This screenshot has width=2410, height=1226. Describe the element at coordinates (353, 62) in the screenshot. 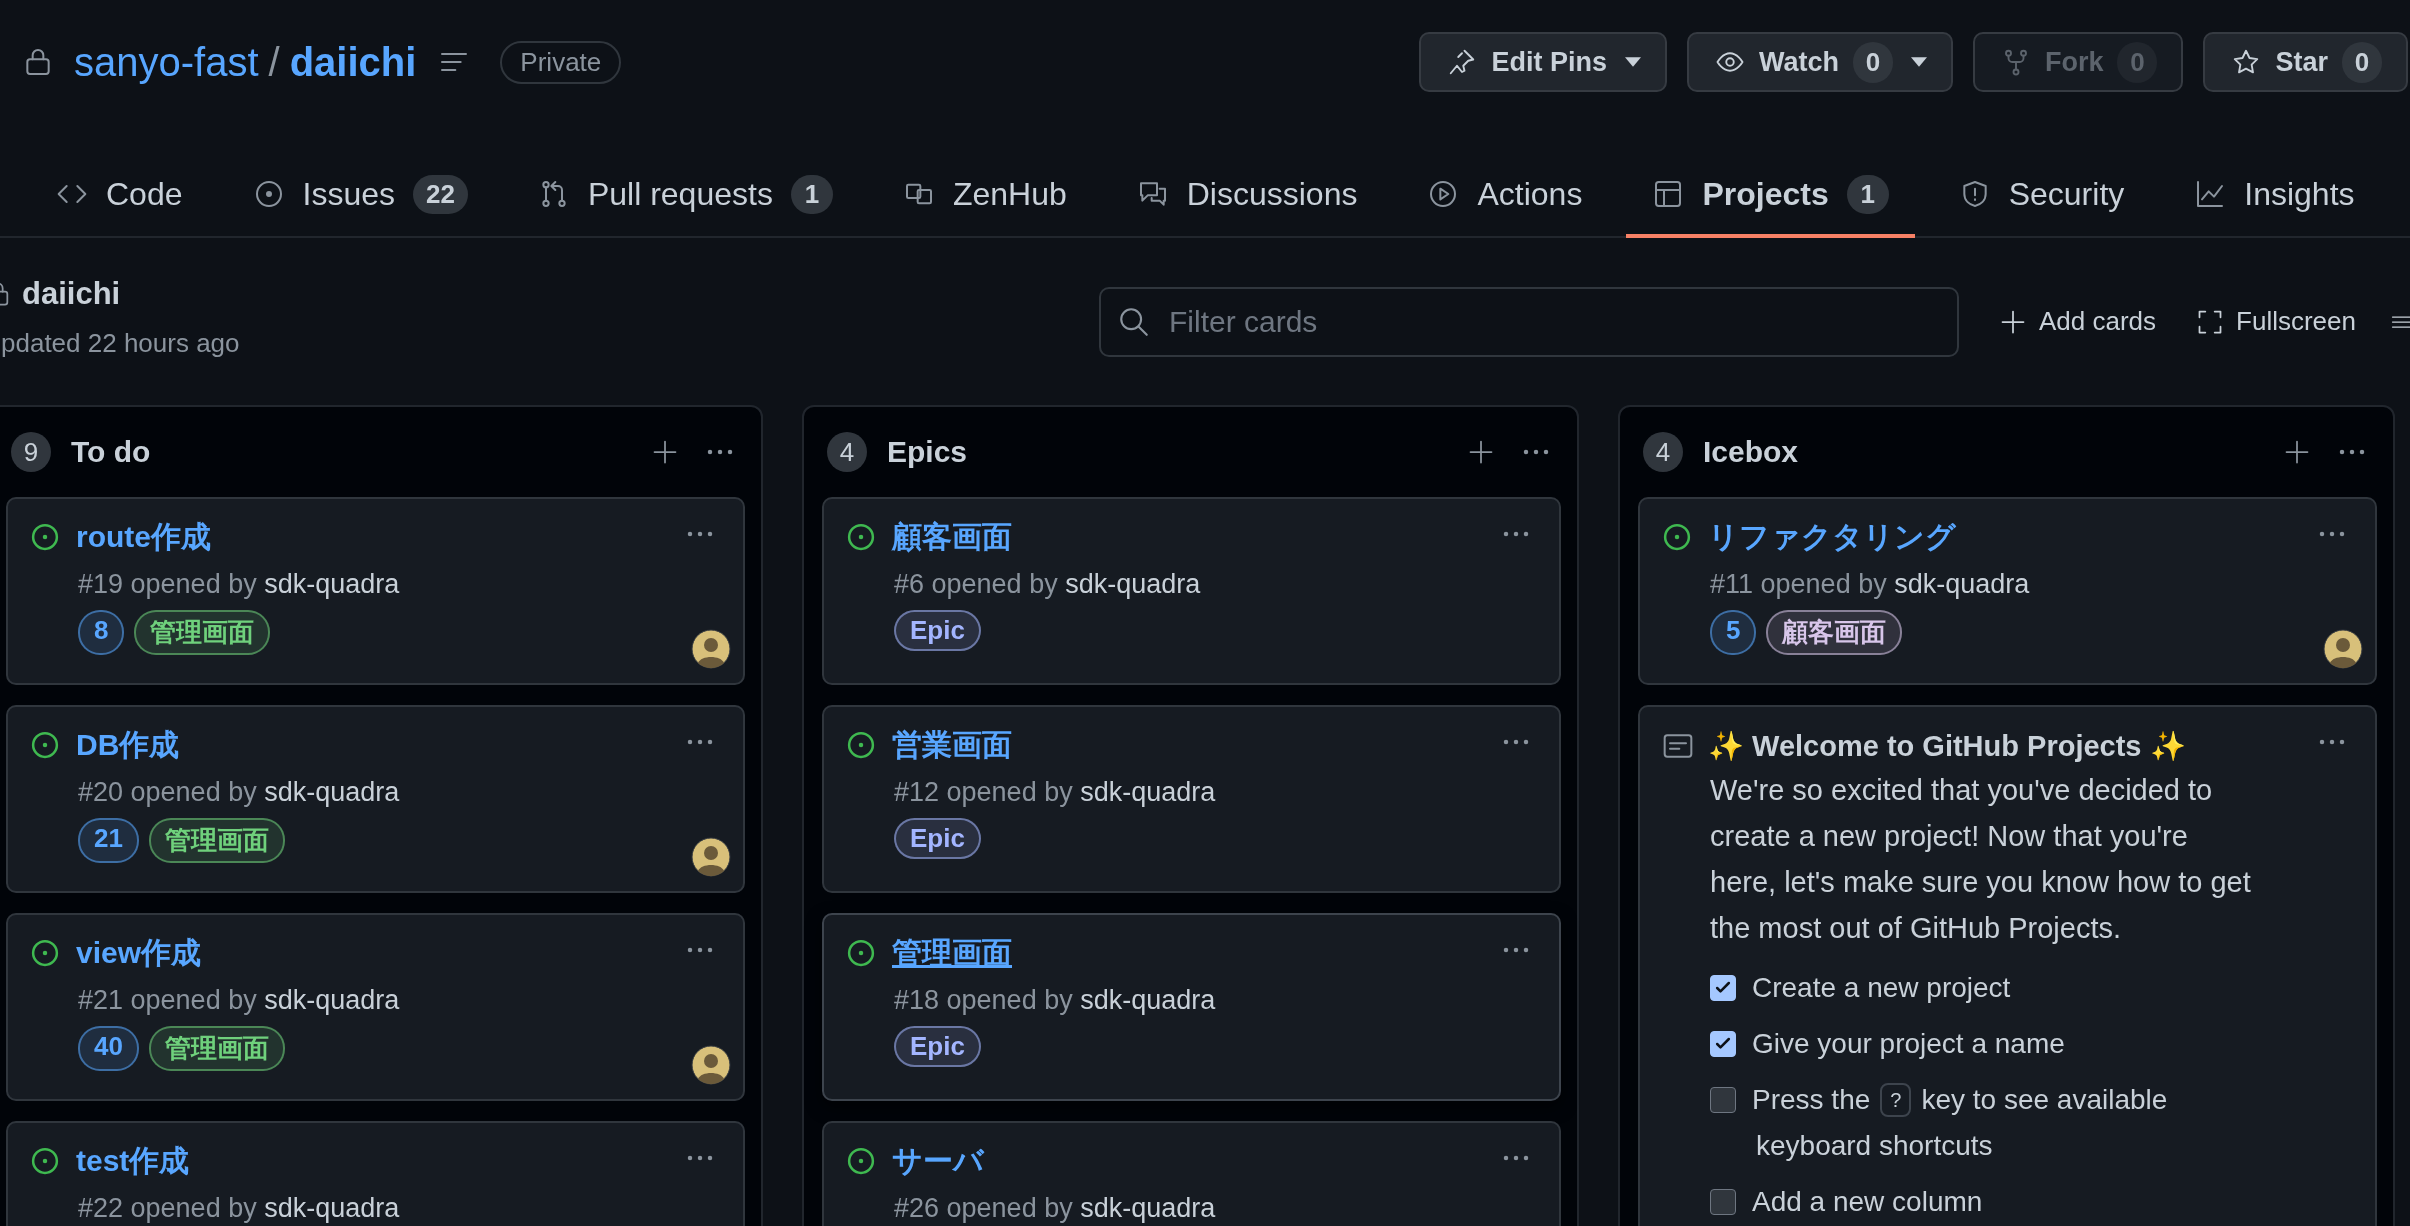

I see `repo-name-link: daiichi` at that location.